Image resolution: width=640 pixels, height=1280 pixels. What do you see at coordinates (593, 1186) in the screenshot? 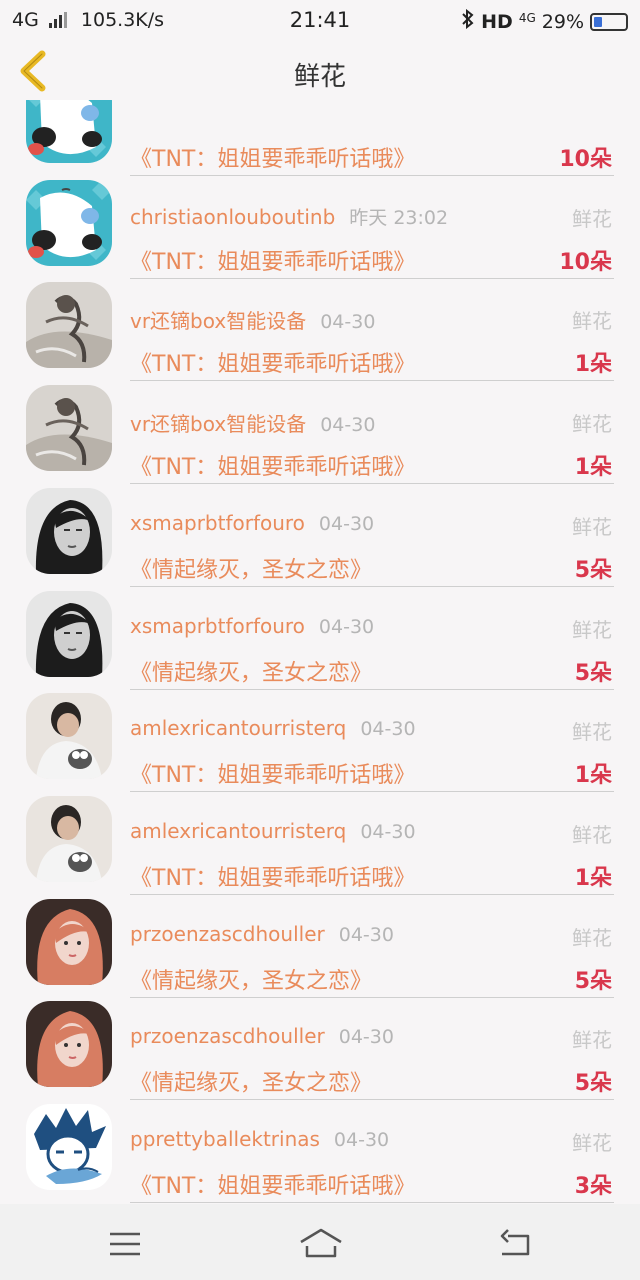
I see `flower-count: 3朵` at bounding box center [593, 1186].